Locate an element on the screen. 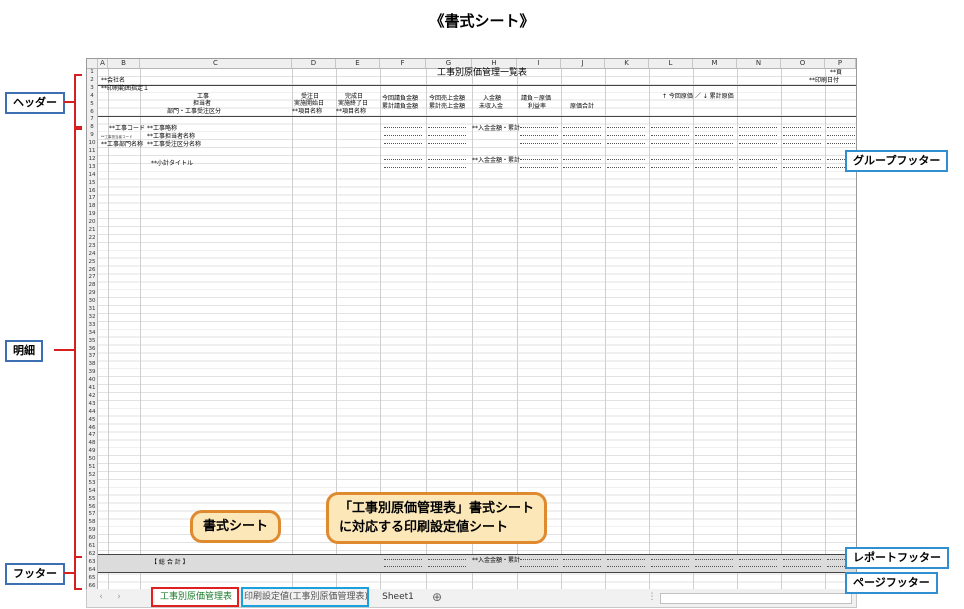 Image resolution: width=964 pixels, height=609 pixels. row-header-2: 2 is located at coordinates (92, 81).